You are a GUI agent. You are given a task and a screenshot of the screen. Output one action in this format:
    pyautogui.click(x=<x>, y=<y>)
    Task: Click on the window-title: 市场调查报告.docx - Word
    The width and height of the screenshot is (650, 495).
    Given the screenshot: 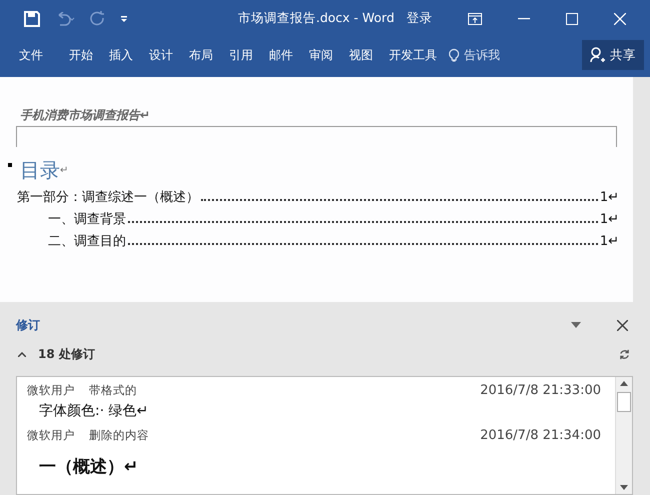 What is the action you would take?
    pyautogui.click(x=316, y=18)
    